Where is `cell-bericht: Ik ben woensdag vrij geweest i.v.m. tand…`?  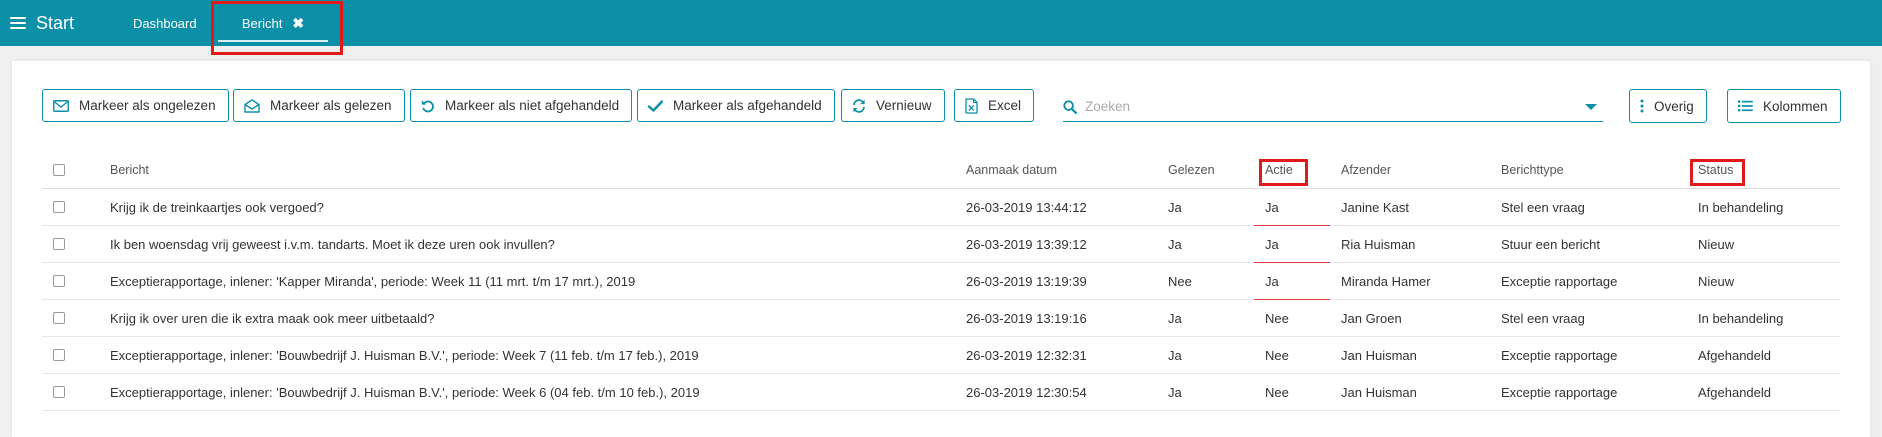 cell-bericht: Ik ben woensdag vrij geweest i.v.m. tand… is located at coordinates (332, 244).